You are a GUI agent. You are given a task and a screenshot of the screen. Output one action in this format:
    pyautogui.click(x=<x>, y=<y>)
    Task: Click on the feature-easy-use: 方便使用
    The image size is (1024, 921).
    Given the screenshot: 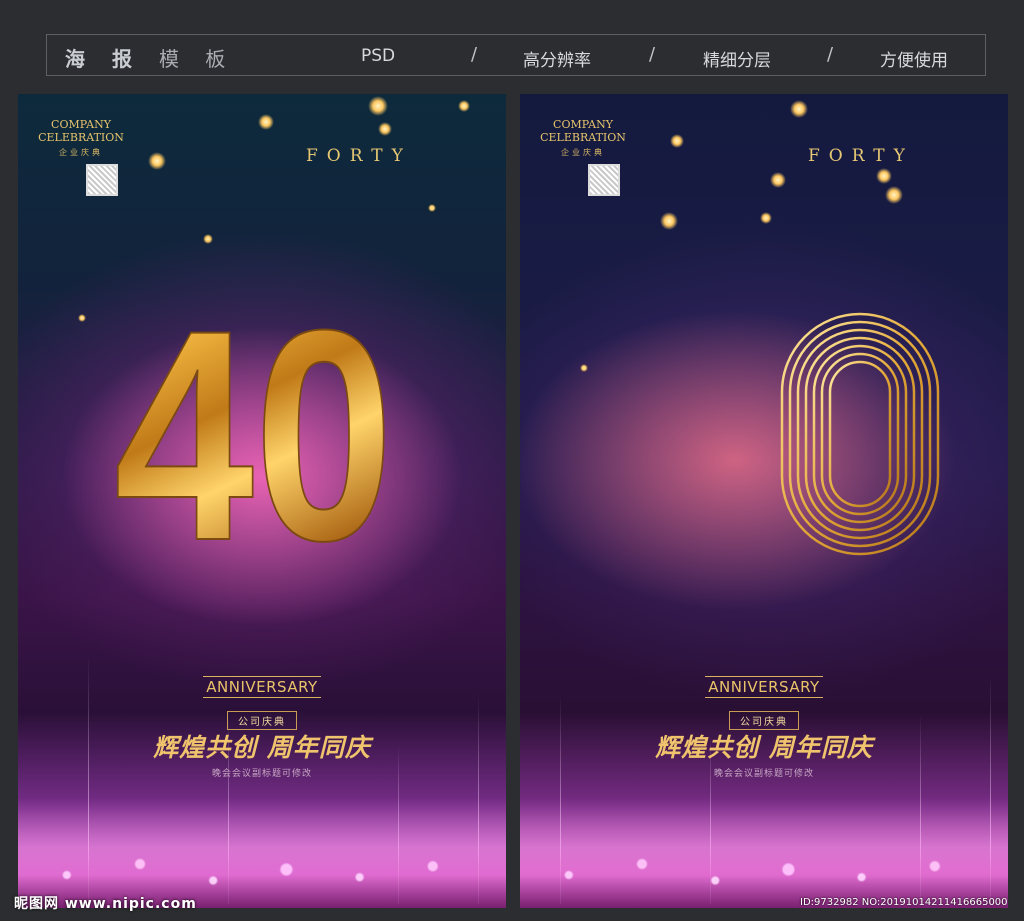 What is the action you would take?
    pyautogui.click(x=914, y=61)
    